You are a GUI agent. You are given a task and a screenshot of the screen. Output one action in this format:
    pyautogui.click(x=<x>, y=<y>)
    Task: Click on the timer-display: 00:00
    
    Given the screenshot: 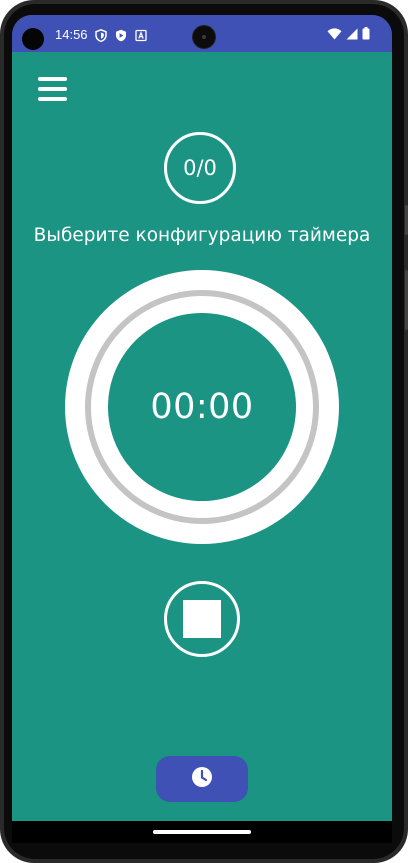 What is the action you would take?
    pyautogui.click(x=202, y=407)
    